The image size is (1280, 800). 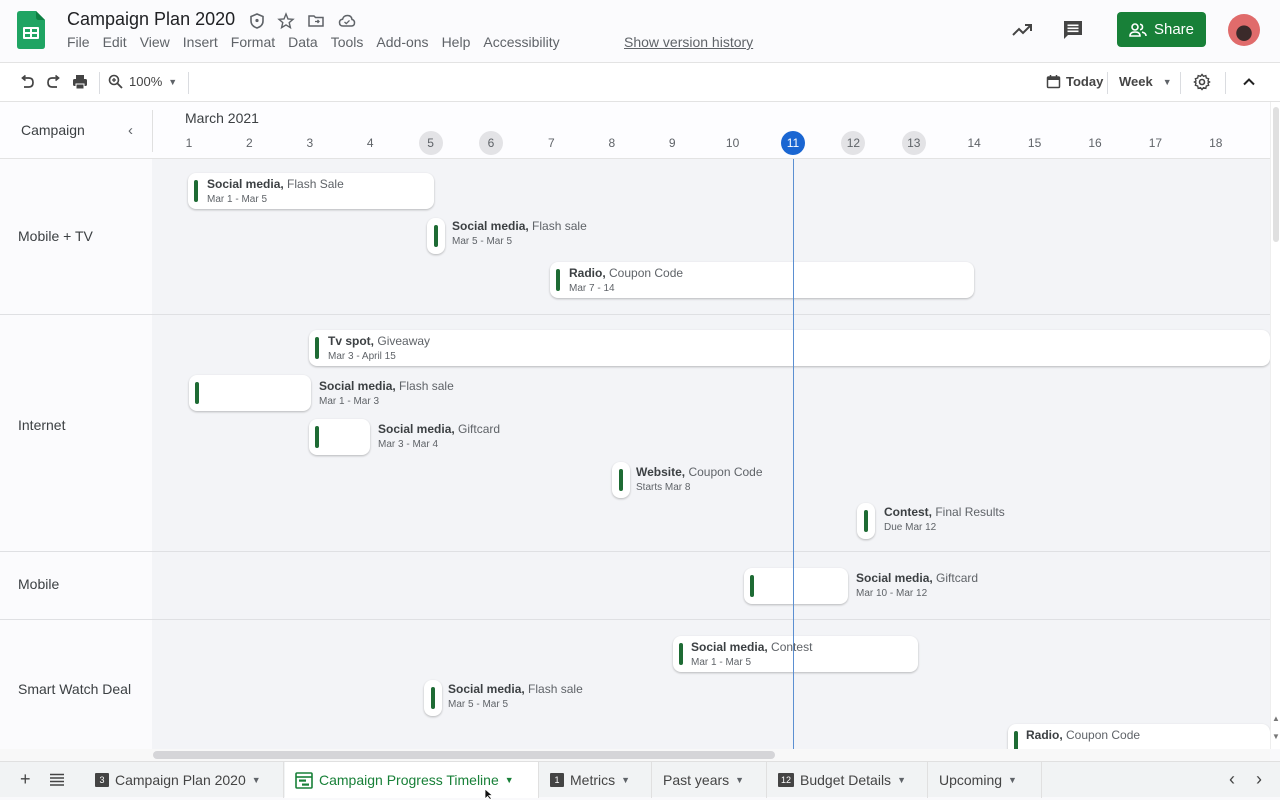 I want to click on menu-view: View, so click(x=155, y=42).